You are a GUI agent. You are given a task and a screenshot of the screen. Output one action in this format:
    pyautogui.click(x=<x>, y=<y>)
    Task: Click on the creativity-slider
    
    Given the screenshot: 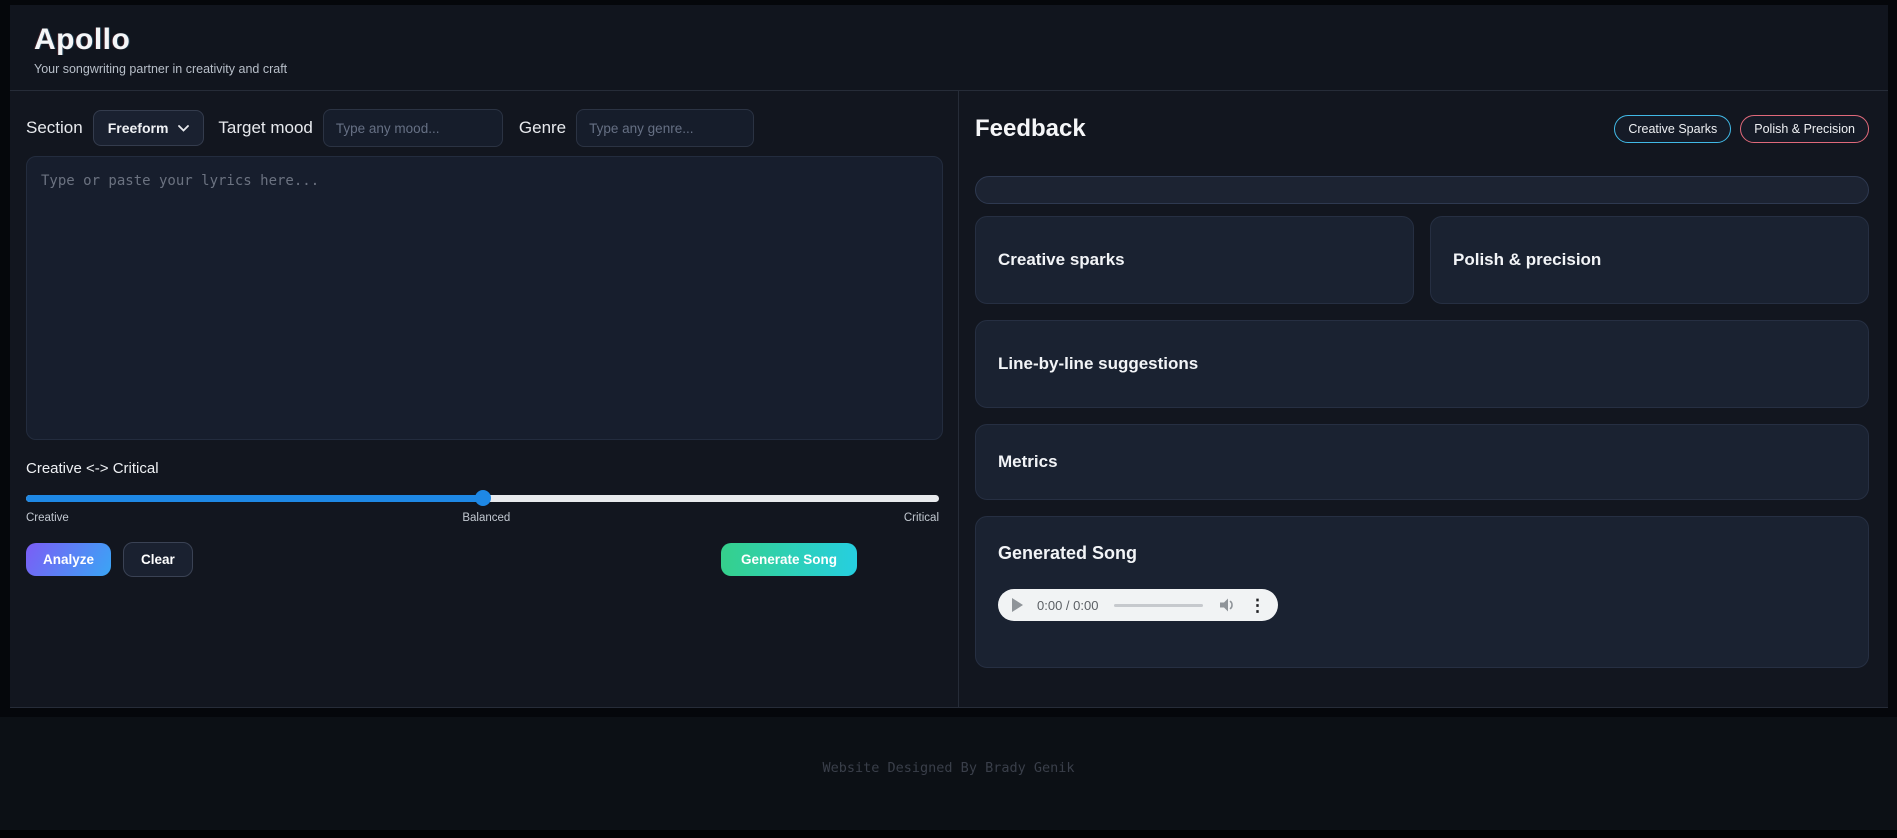 What is the action you would take?
    pyautogui.click(x=482, y=498)
    